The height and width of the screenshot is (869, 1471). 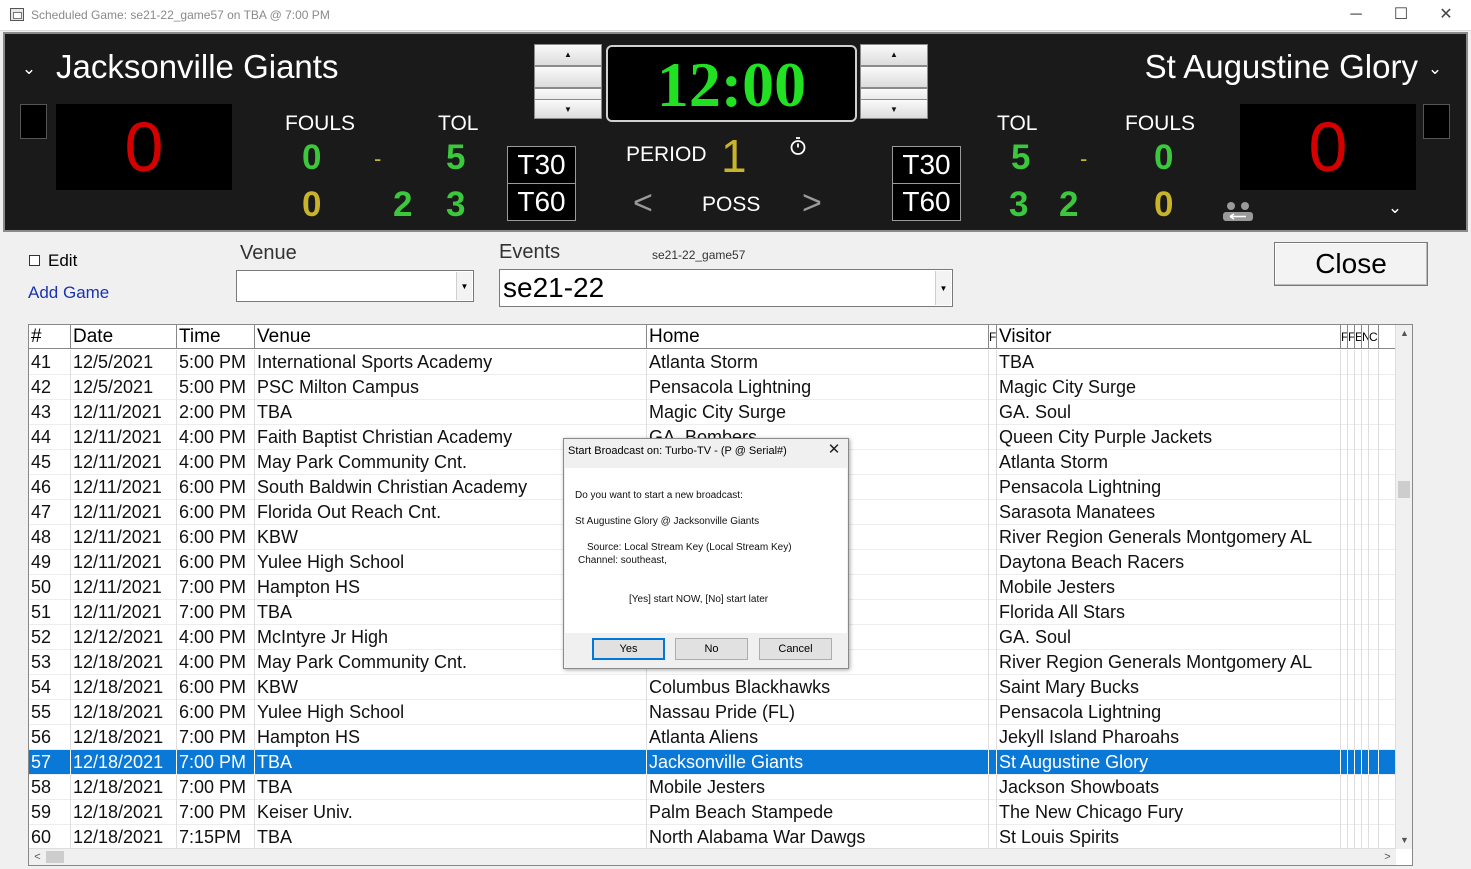 I want to click on cell-home: Atlanta Aliens, so click(x=818, y=737).